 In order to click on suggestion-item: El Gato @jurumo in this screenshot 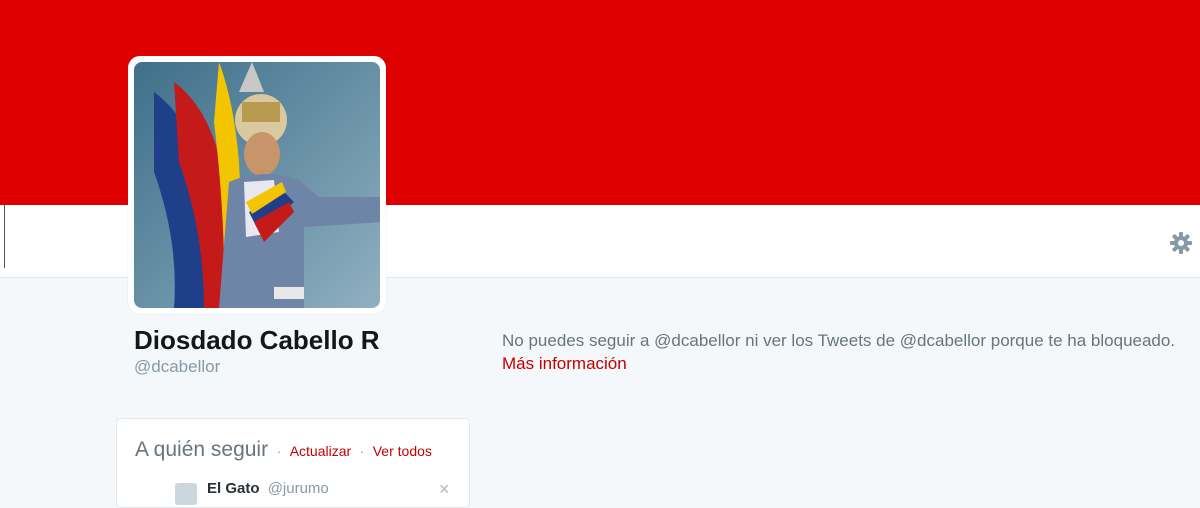, I will do `click(268, 489)`.